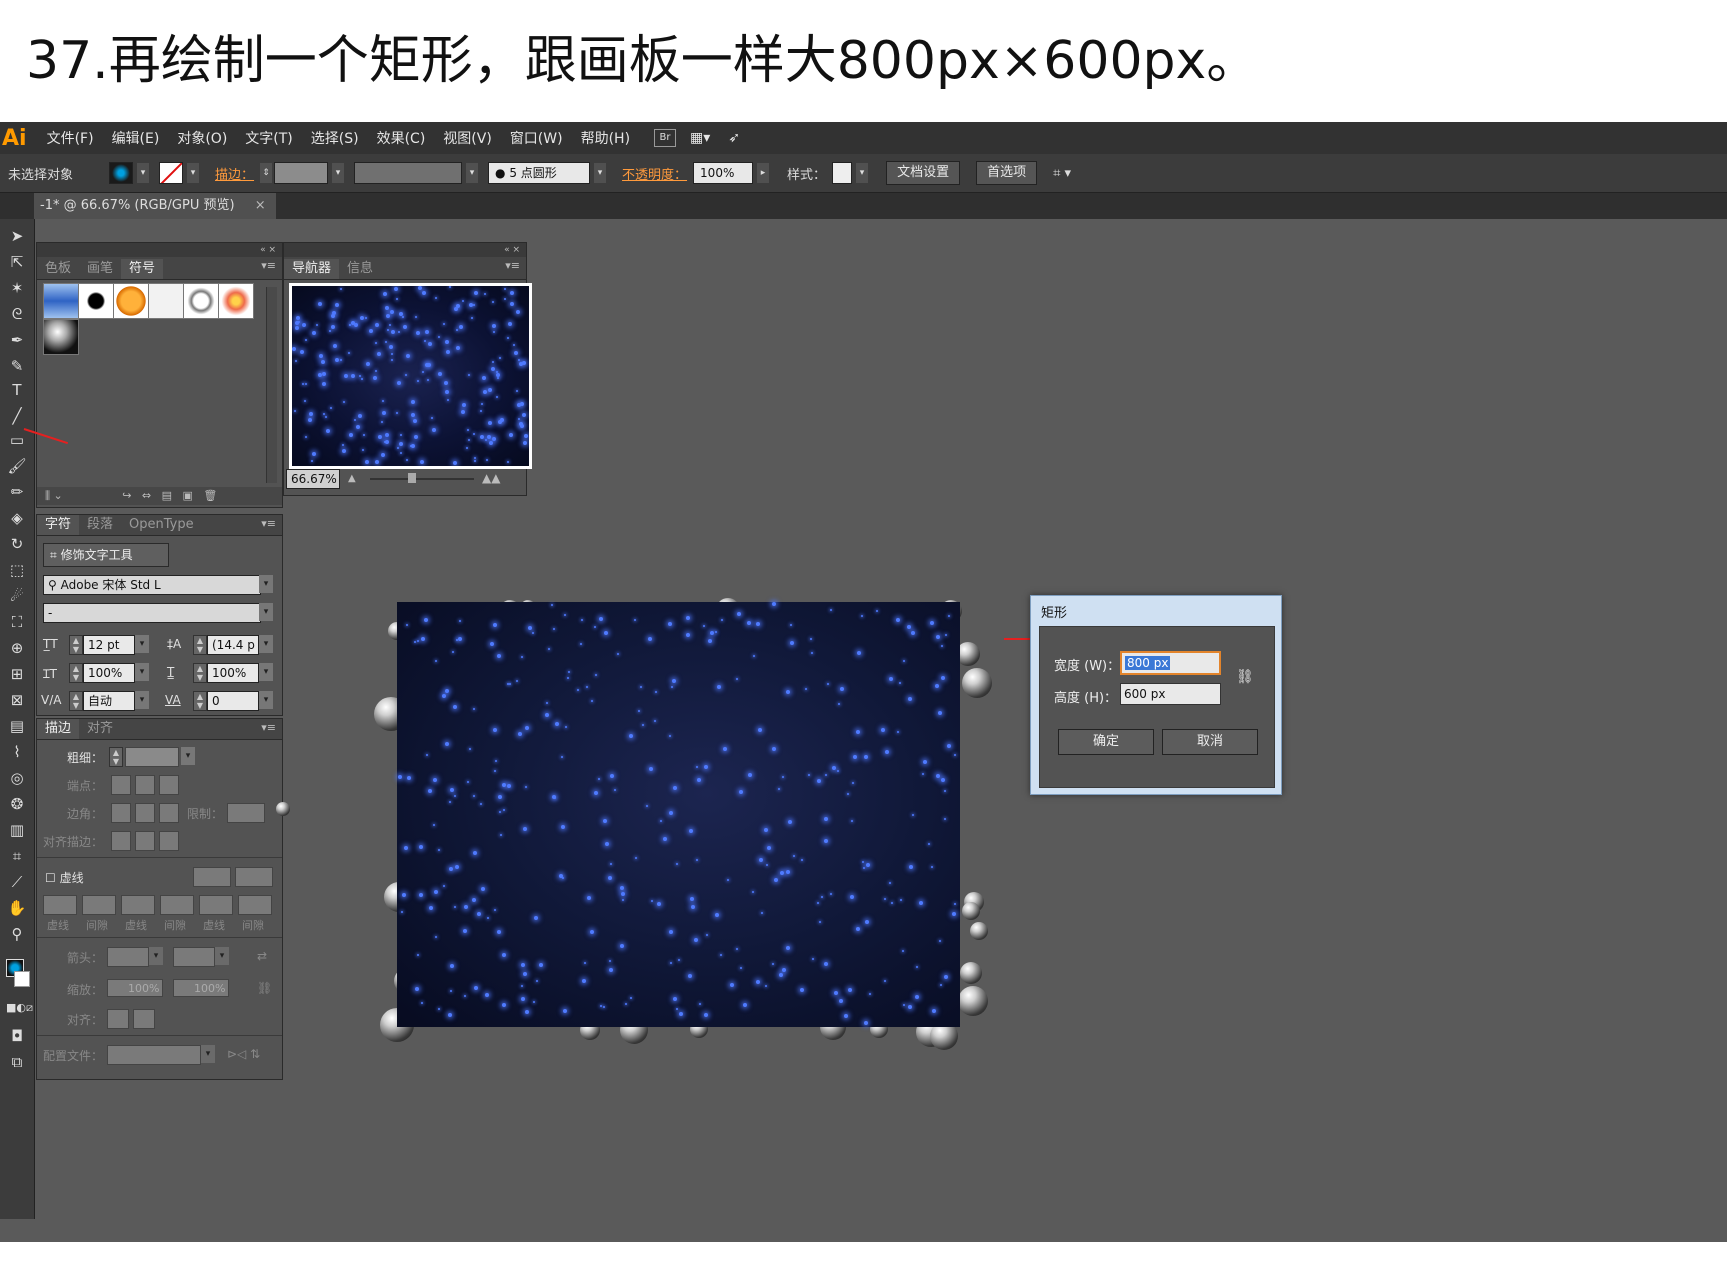  Describe the element at coordinates (159, 496) in the screenshot. I see `symbols-footer-icons: ⫼ ⌄ ↪ ⇔ ▤ ▣ 🗑` at that location.